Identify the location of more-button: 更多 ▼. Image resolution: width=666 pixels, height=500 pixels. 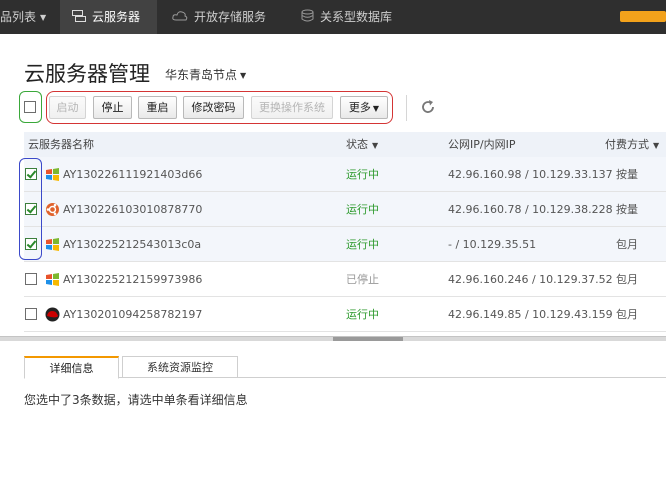
(364, 107).